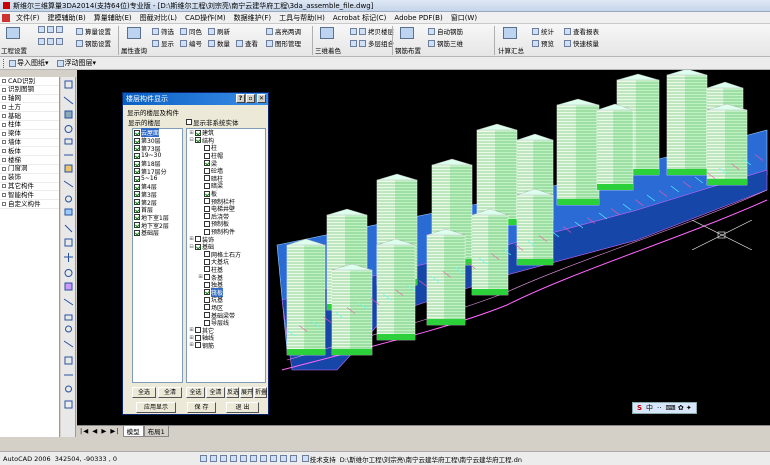 This screenshot has width=770, height=465. Describe the element at coordinates (226, 323) in the screenshot. I see `tree-node: 导层线` at that location.